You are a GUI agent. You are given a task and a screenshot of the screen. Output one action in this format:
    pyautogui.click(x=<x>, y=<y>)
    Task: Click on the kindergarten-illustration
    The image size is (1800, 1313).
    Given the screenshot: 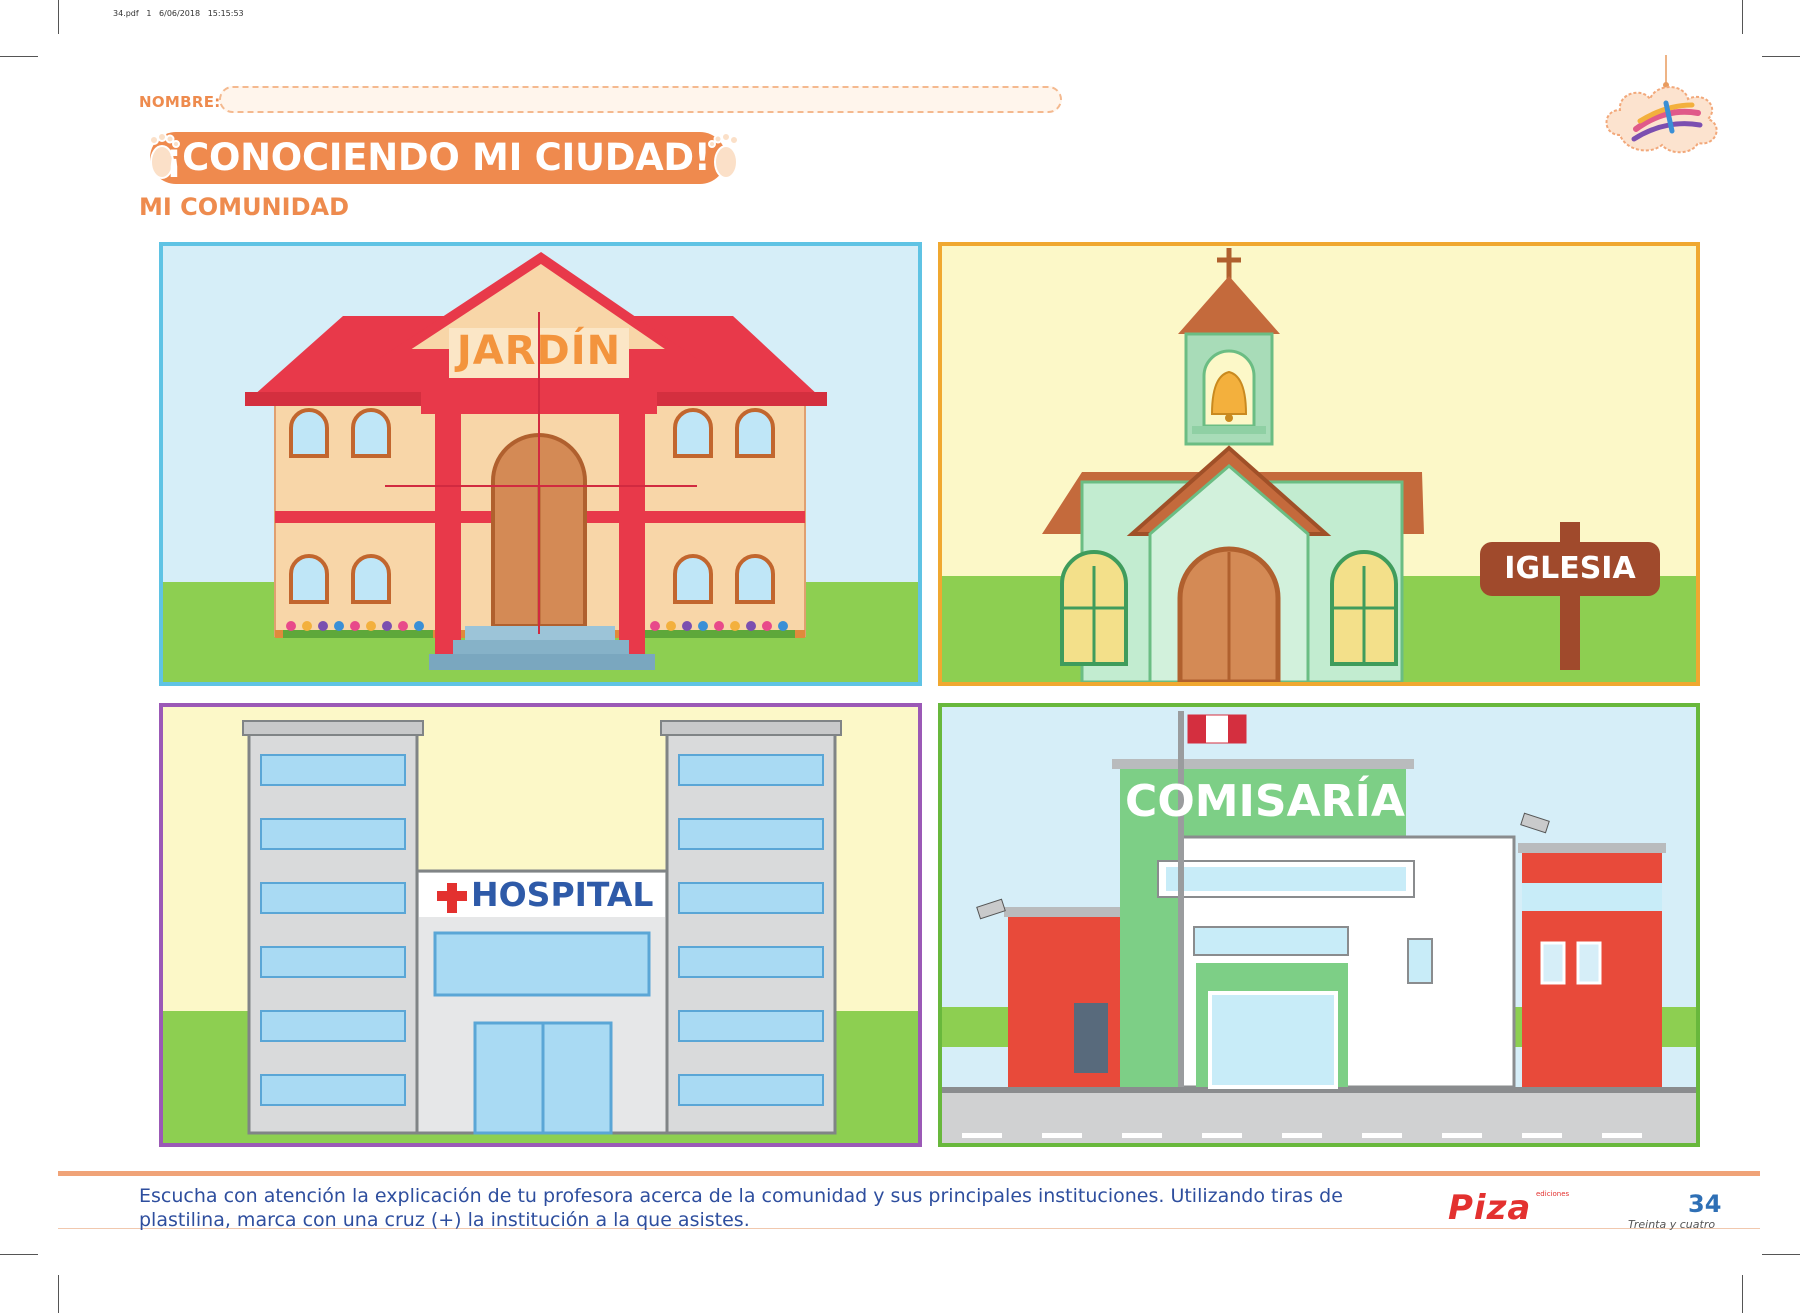 What is the action you would take?
    pyautogui.click(x=540, y=466)
    